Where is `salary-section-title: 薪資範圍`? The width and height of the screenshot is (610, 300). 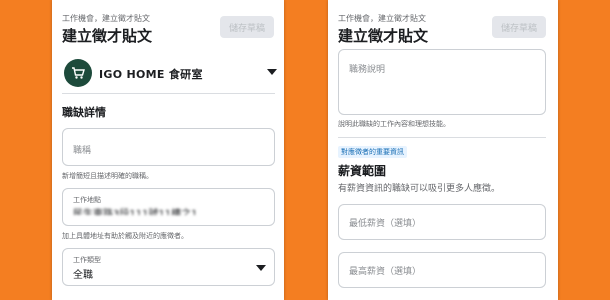 salary-section-title: 薪資範圍 is located at coordinates (362, 171).